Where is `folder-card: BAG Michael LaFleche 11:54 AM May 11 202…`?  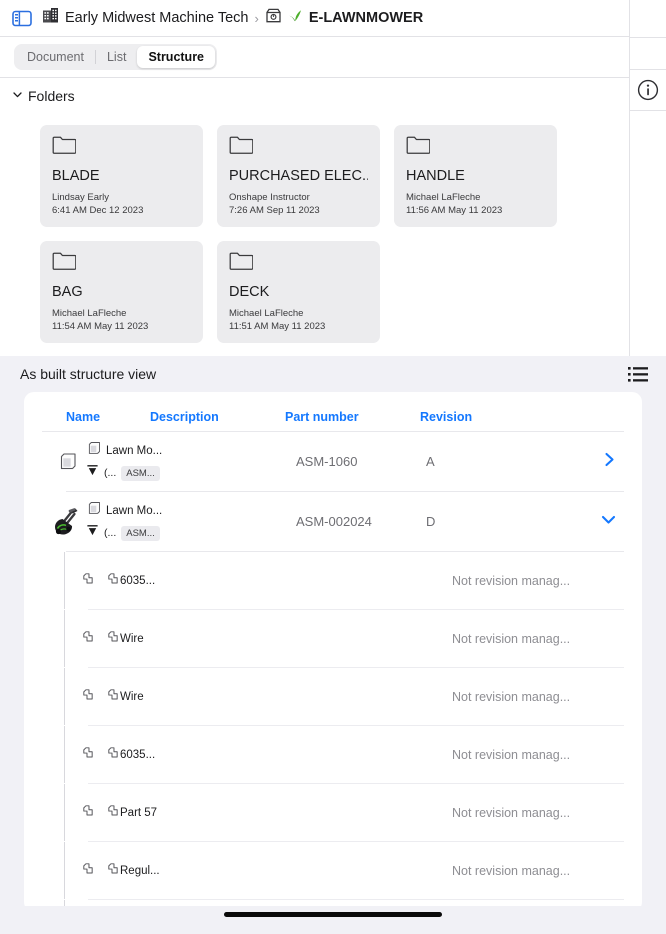
folder-card: BAG Michael LaFleche 11:54 AM May 11 202… is located at coordinates (121, 292).